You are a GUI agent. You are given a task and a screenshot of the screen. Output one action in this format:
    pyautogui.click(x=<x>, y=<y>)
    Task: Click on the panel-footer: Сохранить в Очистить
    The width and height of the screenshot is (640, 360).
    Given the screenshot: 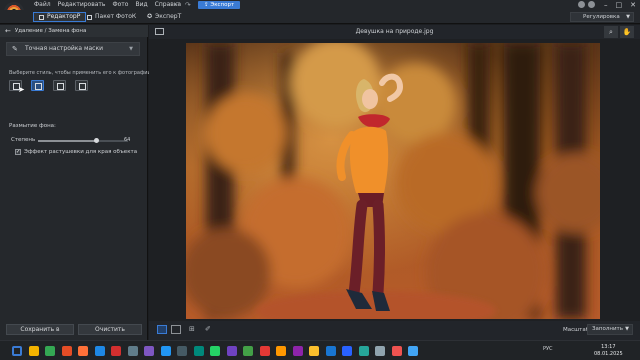 What is the action you would take?
    pyautogui.click(x=74, y=330)
    